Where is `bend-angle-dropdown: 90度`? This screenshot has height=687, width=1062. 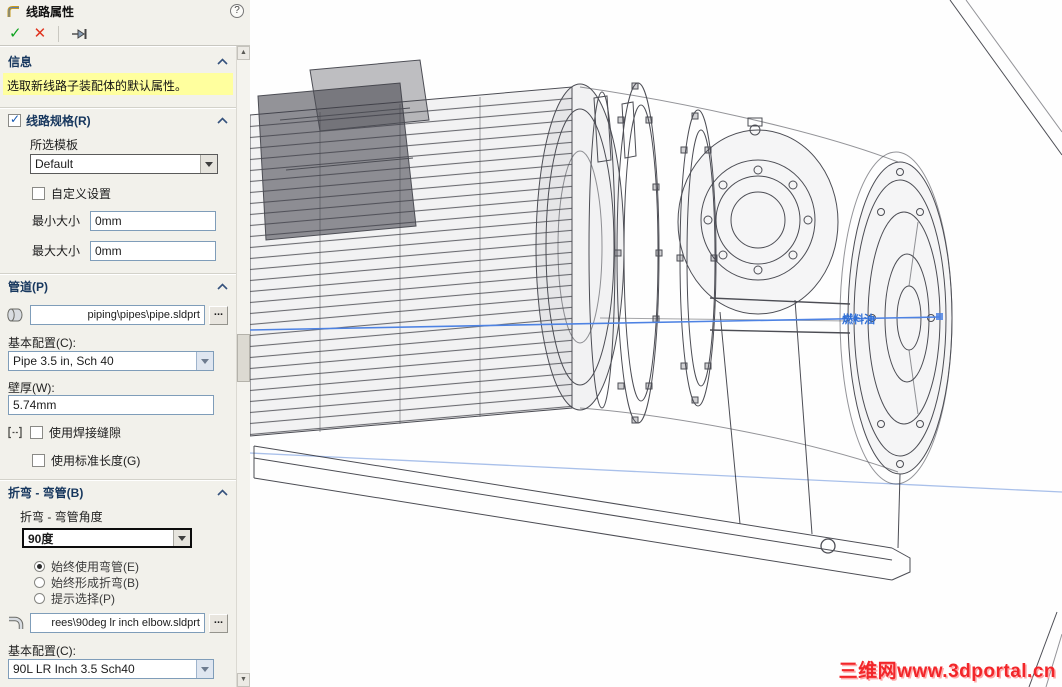 bend-angle-dropdown: 90度 is located at coordinates (107, 538).